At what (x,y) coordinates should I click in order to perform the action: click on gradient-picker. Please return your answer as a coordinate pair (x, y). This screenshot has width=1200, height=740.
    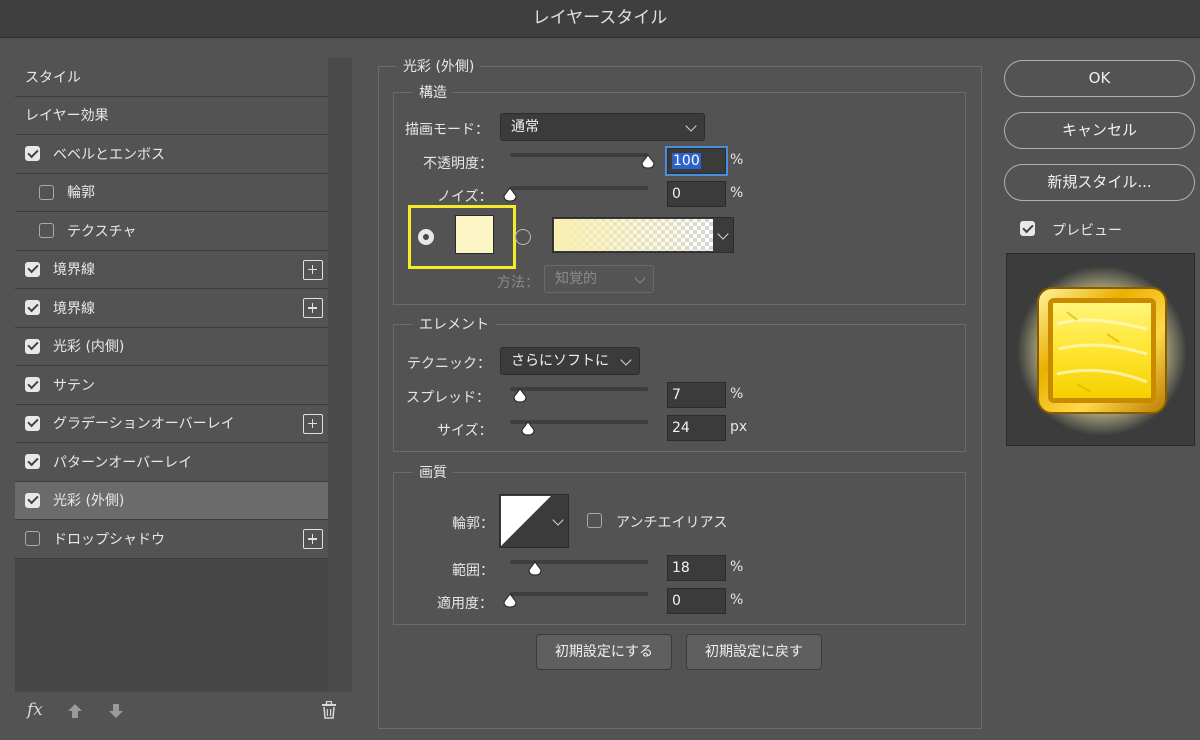
    Looking at the image, I should click on (643, 235).